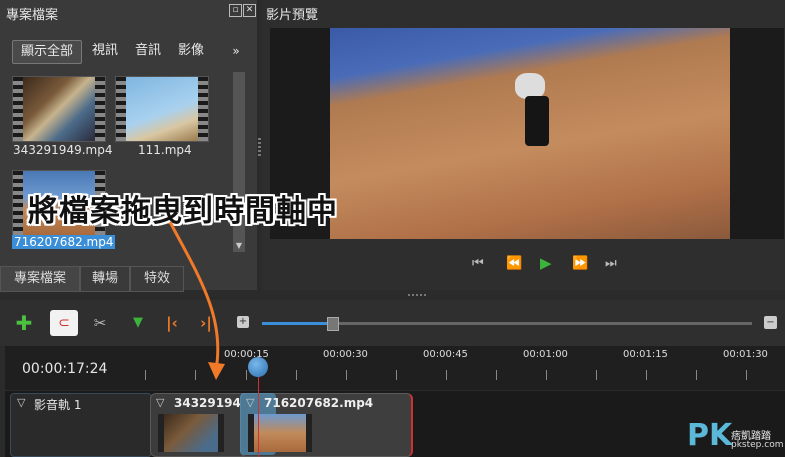 The height and width of the screenshot is (457, 785). What do you see at coordinates (545, 354) in the screenshot?
I see `tick-label: 00:01:00` at bounding box center [545, 354].